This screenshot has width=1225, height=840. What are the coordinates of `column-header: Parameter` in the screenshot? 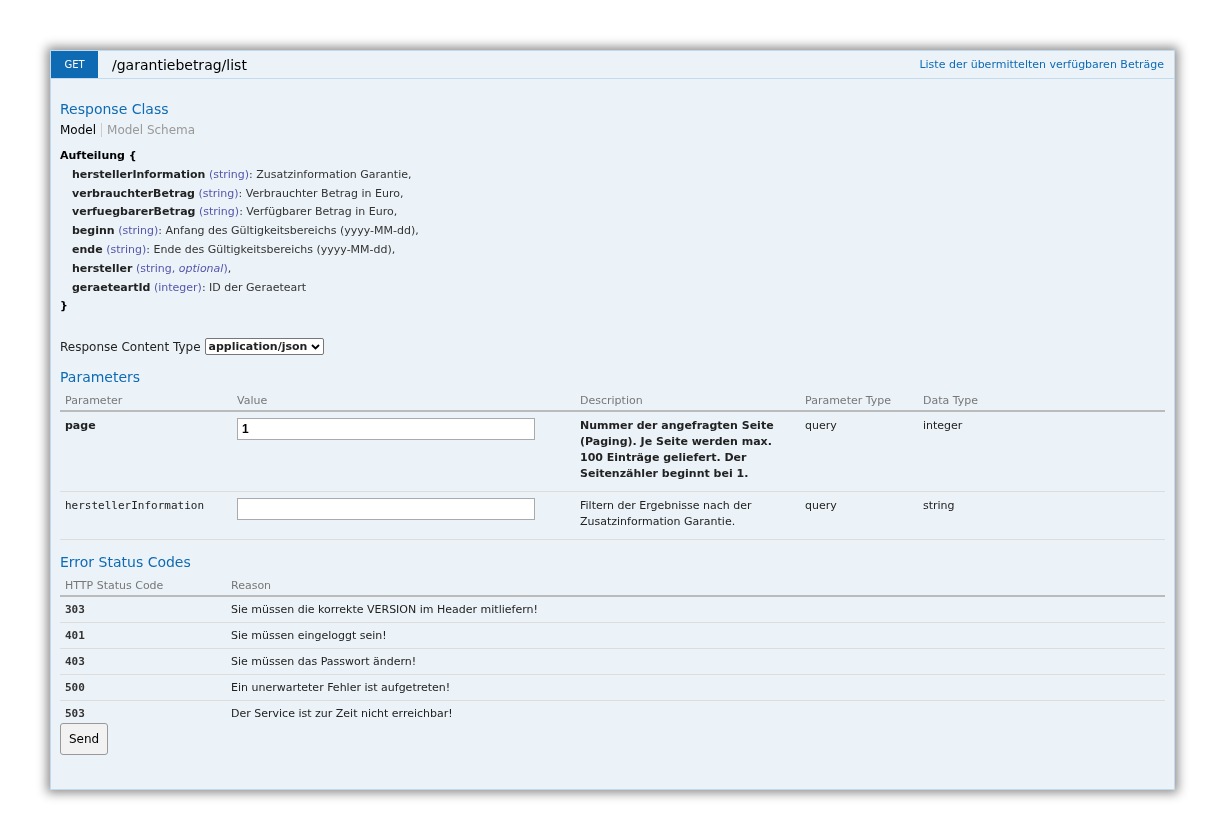 It's located at (94, 401).